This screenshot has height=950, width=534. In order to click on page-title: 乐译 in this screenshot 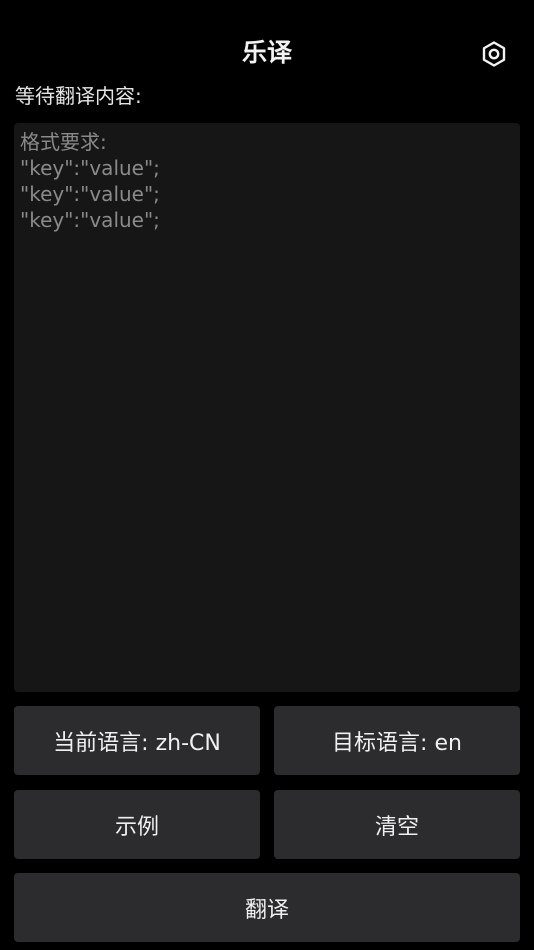, I will do `click(266, 52)`.